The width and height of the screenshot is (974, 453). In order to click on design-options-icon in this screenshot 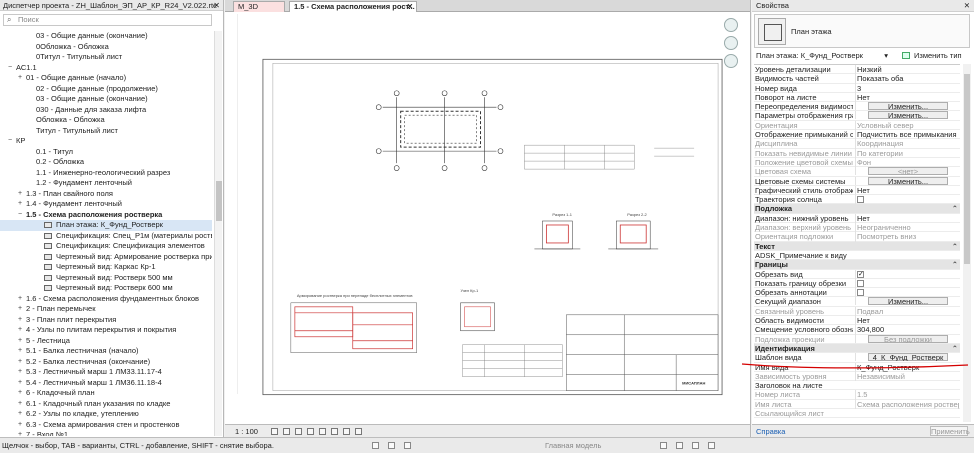, I will do `click(391, 445)`.